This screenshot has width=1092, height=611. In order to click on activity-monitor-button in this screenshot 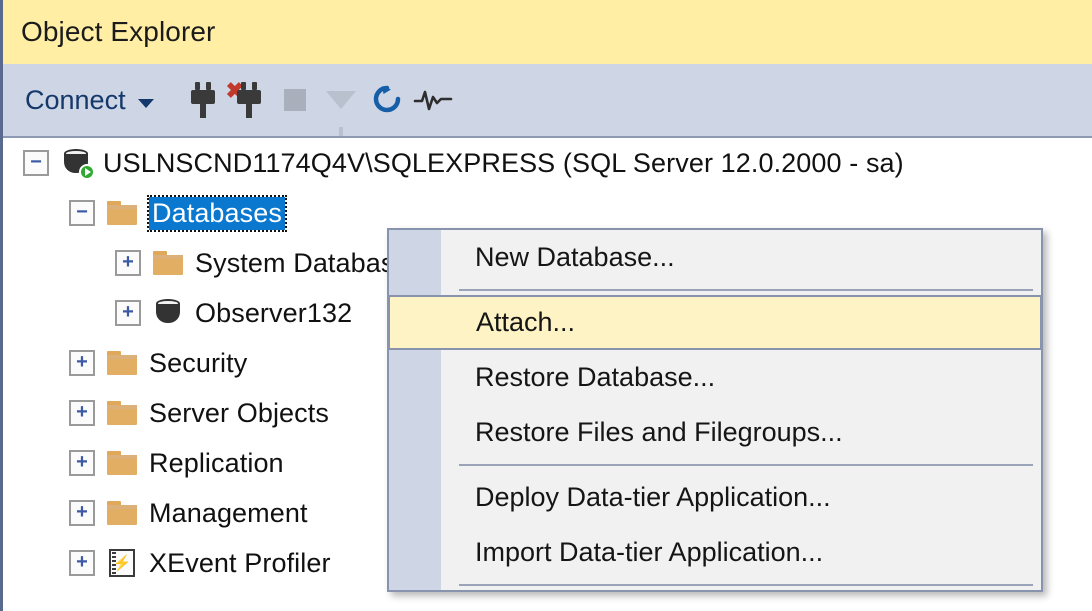, I will do `click(433, 100)`.